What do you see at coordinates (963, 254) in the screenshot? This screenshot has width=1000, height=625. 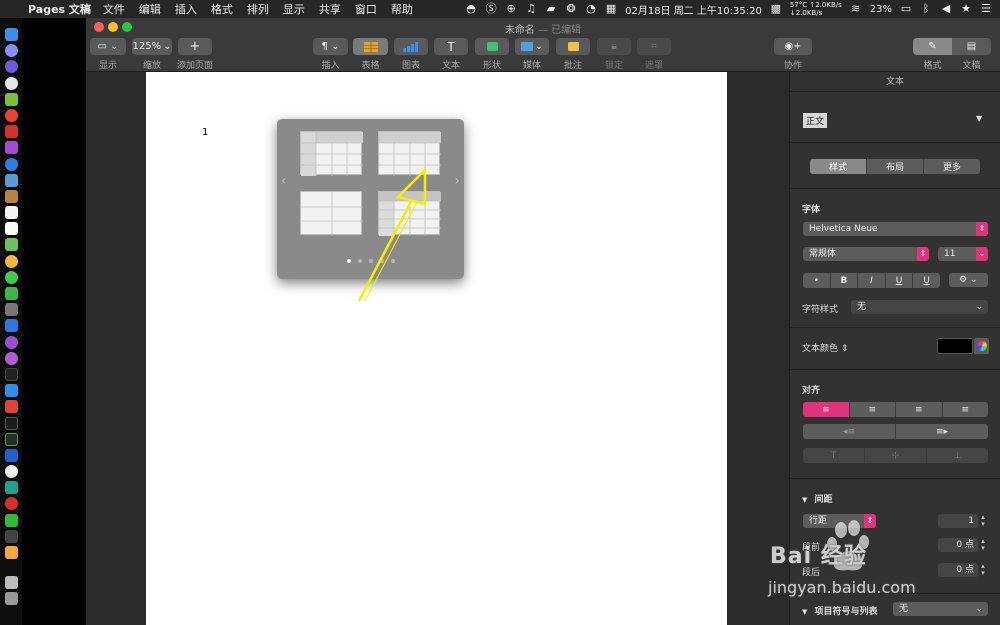 I see `font-size-field: 11 ⌄` at bounding box center [963, 254].